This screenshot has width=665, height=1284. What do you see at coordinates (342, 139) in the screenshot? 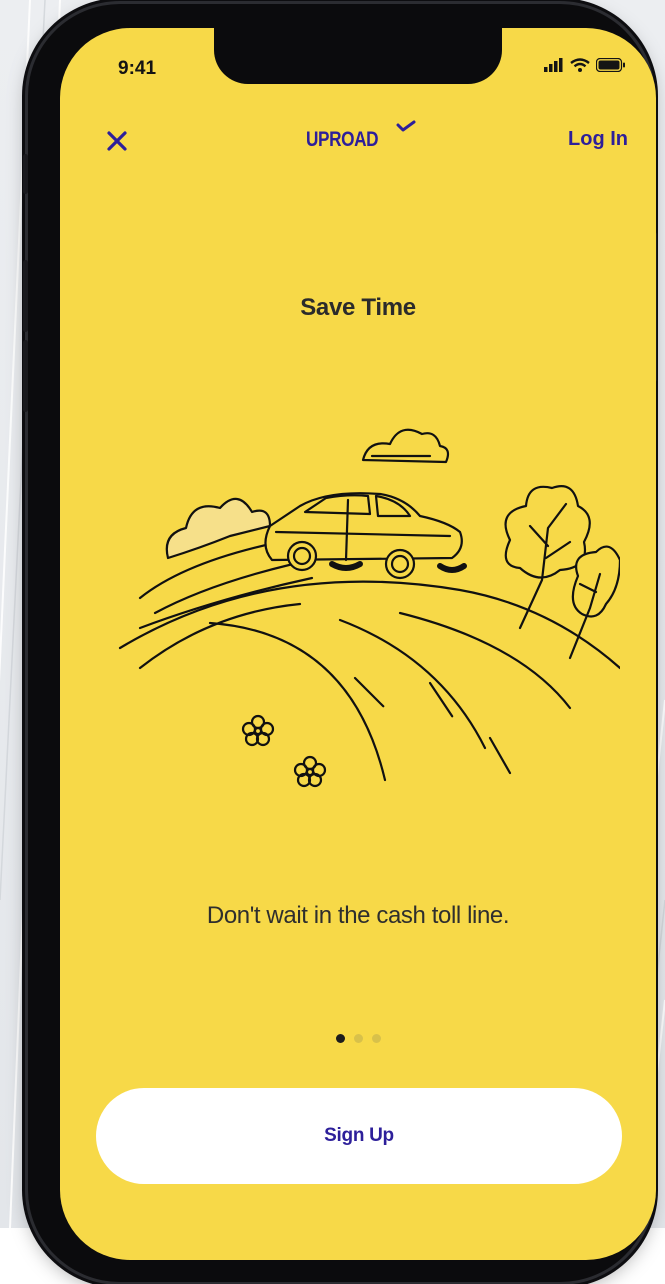
I see `uproad-logo: UPROAD` at bounding box center [342, 139].